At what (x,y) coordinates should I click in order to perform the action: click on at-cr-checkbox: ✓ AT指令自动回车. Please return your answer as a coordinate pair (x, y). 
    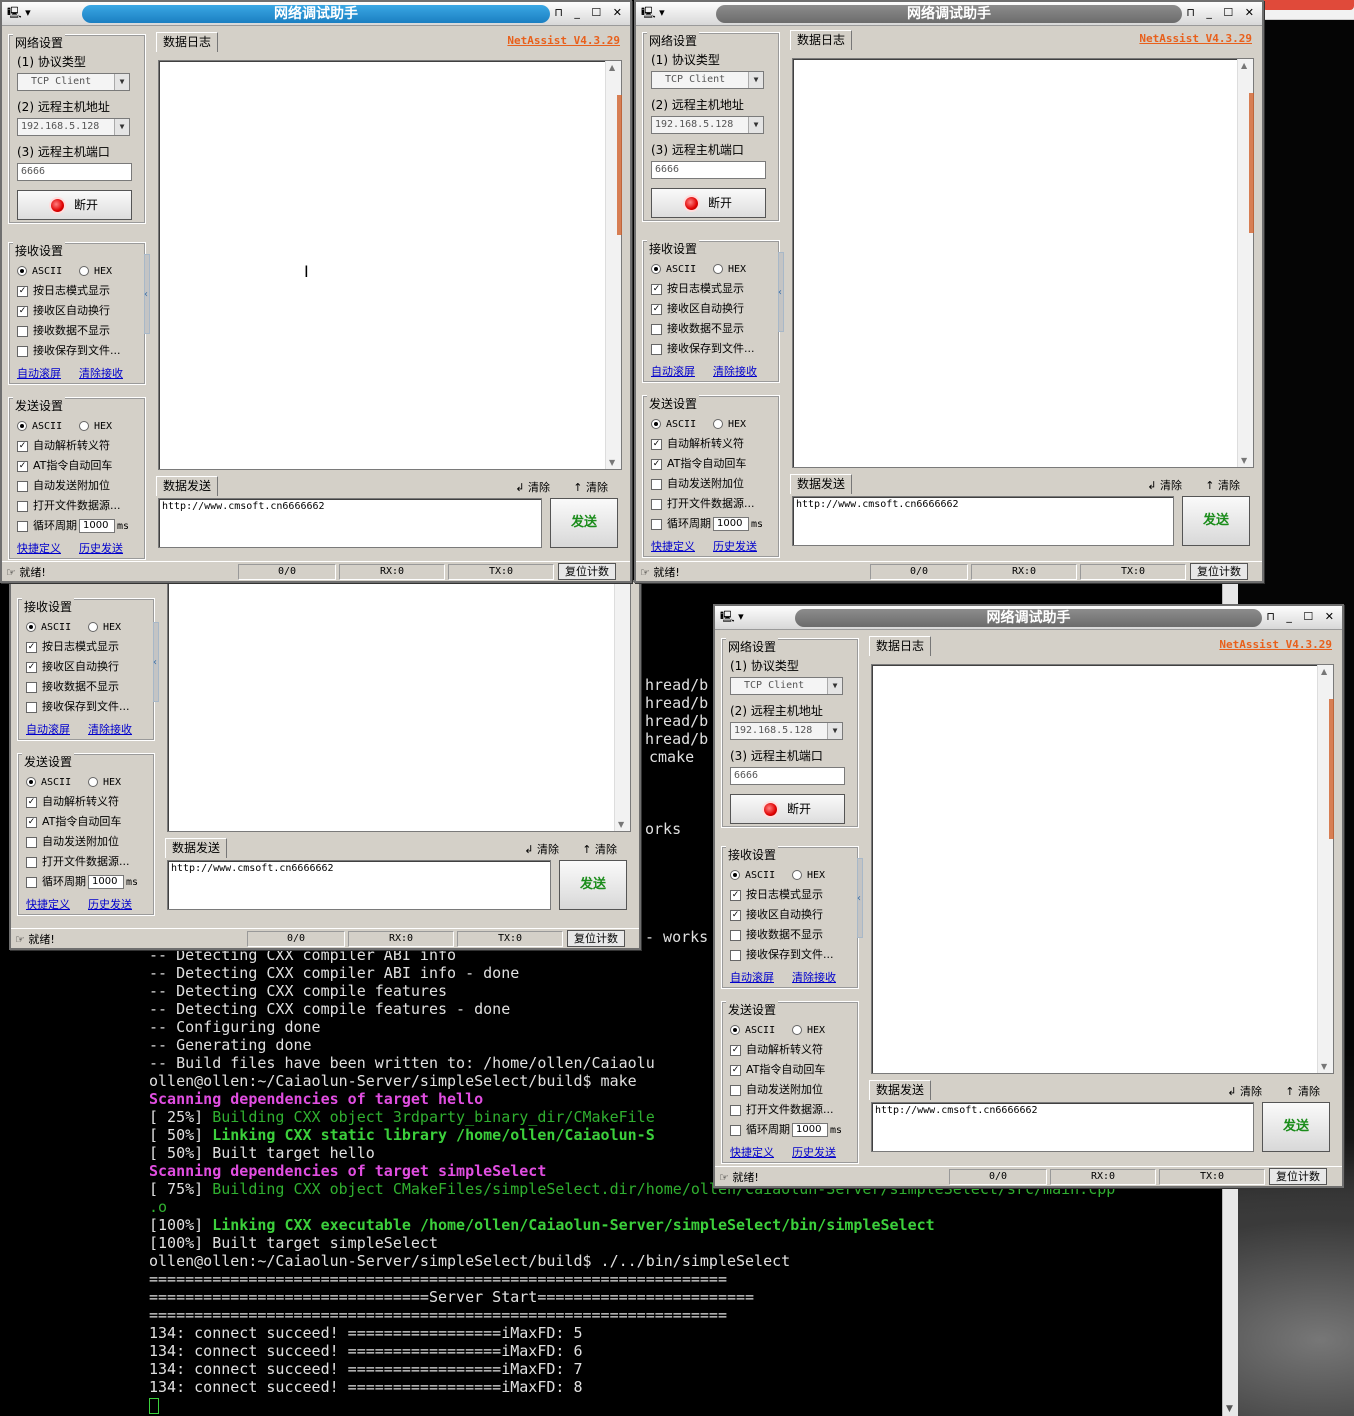
    Looking at the image, I should click on (73, 822).